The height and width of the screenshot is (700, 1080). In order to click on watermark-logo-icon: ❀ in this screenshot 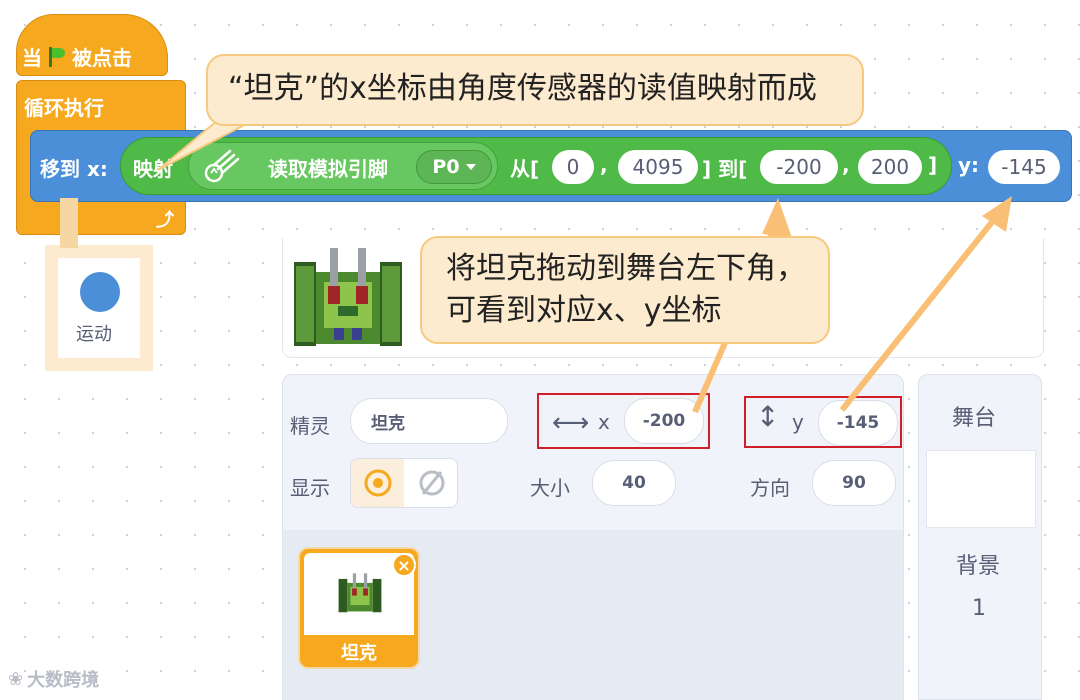, I will do `click(16, 679)`.